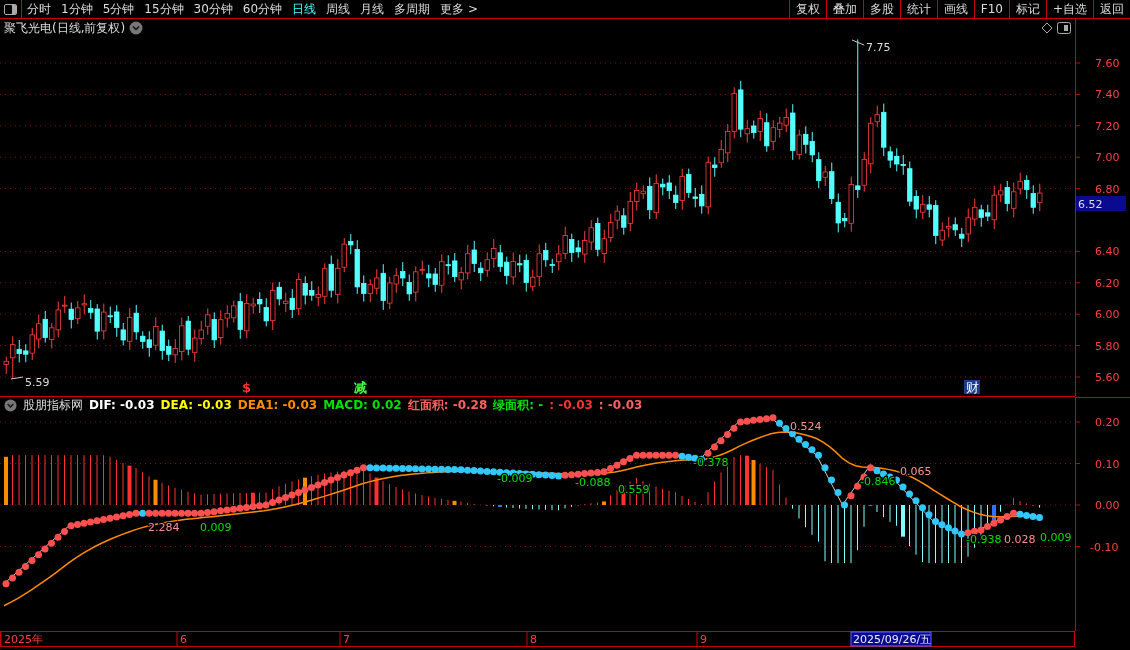 Image resolution: width=1130 pixels, height=650 pixels. What do you see at coordinates (1107, 505) in the screenshot?
I see `axis-tick-label: 0.00` at bounding box center [1107, 505].